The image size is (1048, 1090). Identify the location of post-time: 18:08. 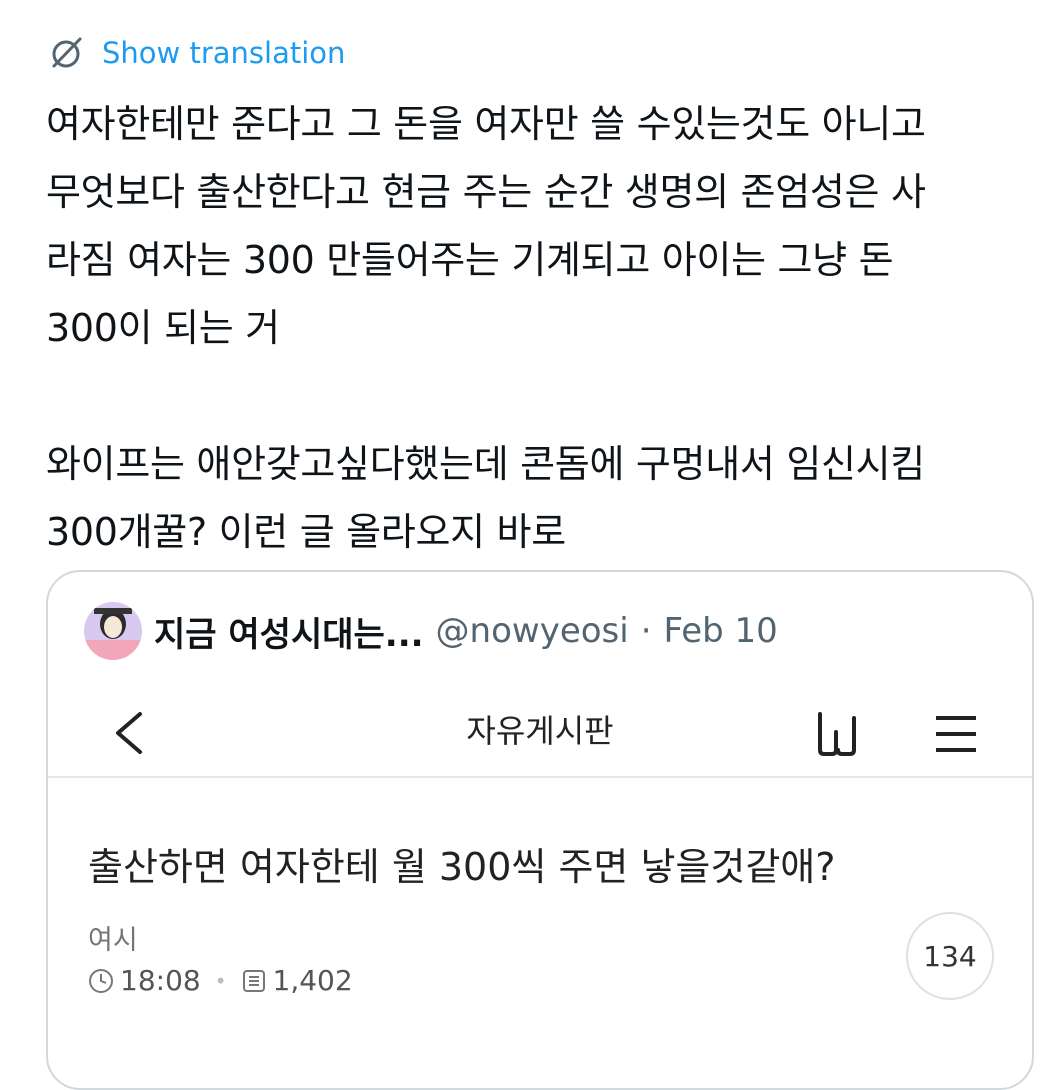
(160, 980).